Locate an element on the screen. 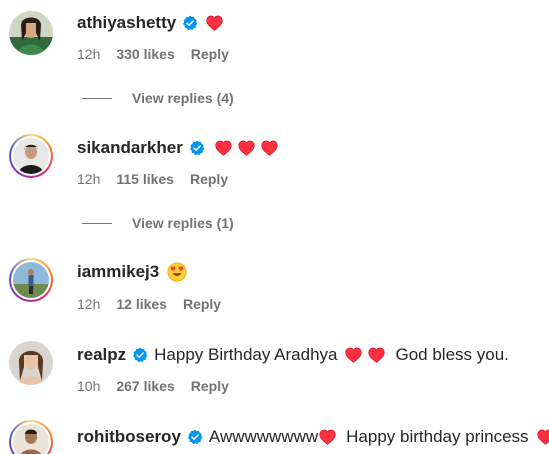  heart-eyes-emoji-icon is located at coordinates (177, 272).